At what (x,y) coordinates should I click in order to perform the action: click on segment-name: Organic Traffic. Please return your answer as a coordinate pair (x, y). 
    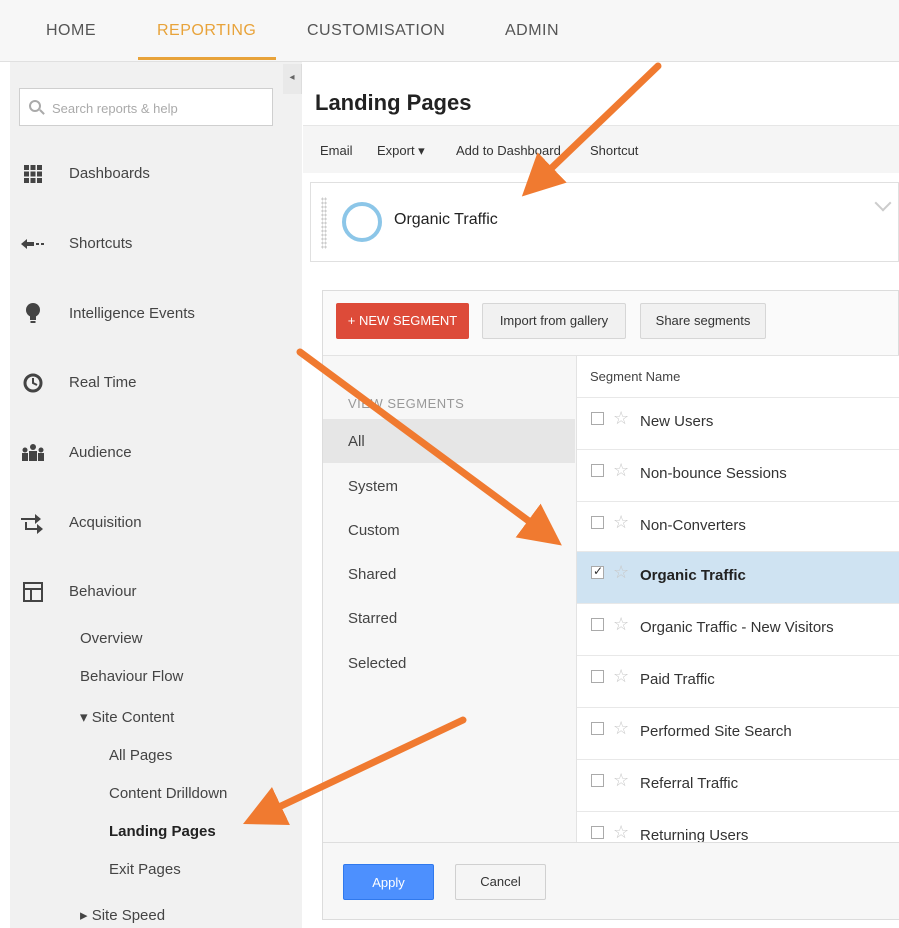
    Looking at the image, I should click on (693, 575).